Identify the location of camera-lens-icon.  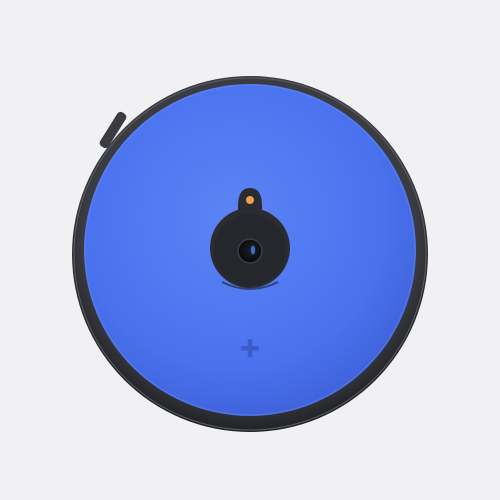
(250, 251).